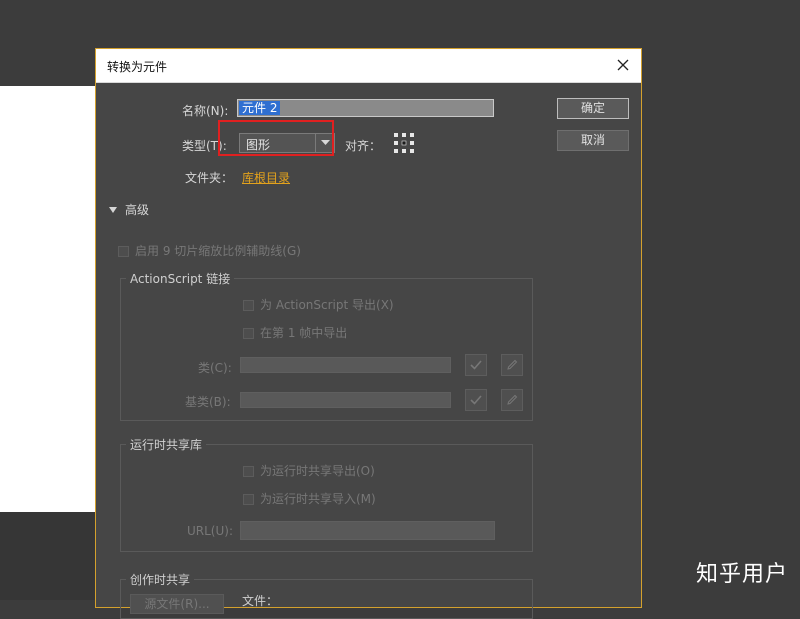  What do you see at coordinates (345, 365) in the screenshot?
I see `class-input` at bounding box center [345, 365].